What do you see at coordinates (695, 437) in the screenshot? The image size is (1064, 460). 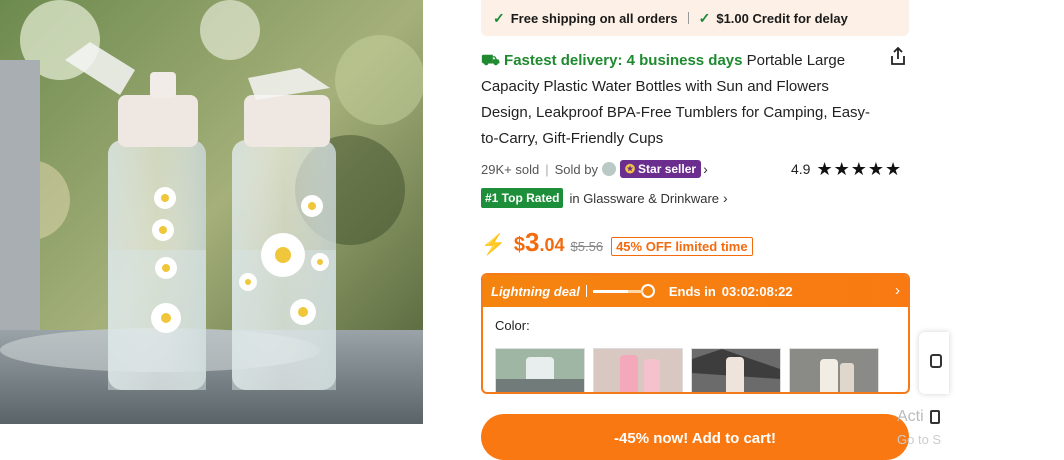 I see `add-to-cart-button: -45% now! Add to cart!` at bounding box center [695, 437].